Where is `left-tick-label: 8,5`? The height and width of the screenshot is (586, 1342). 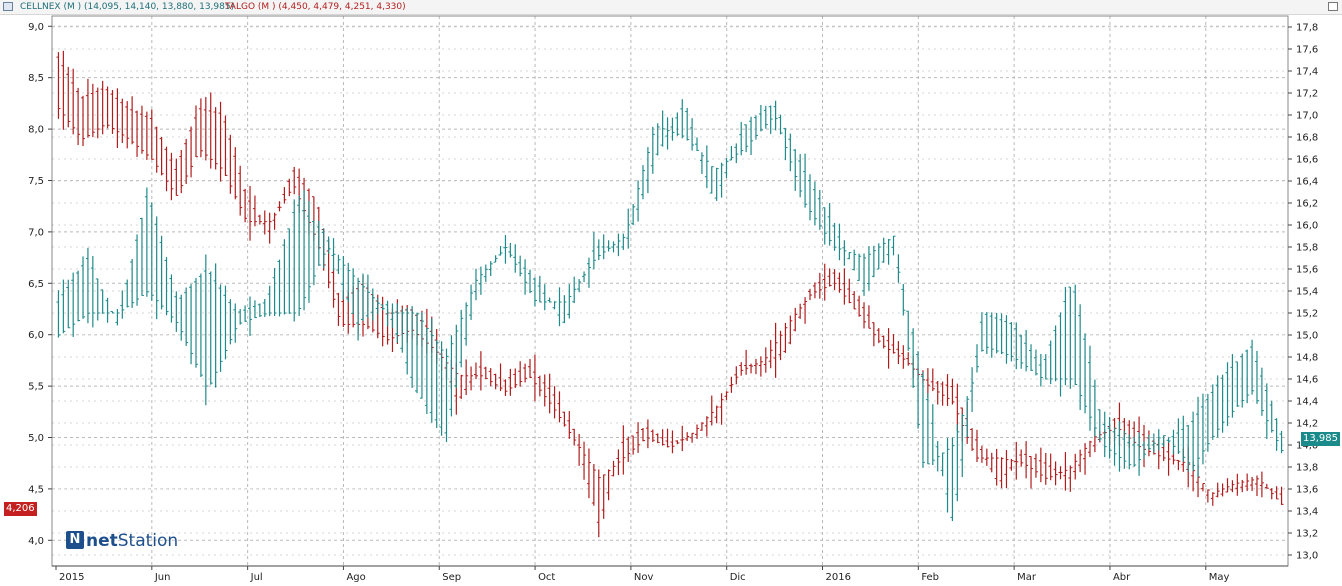
left-tick-label: 8,5 is located at coordinates (36, 78).